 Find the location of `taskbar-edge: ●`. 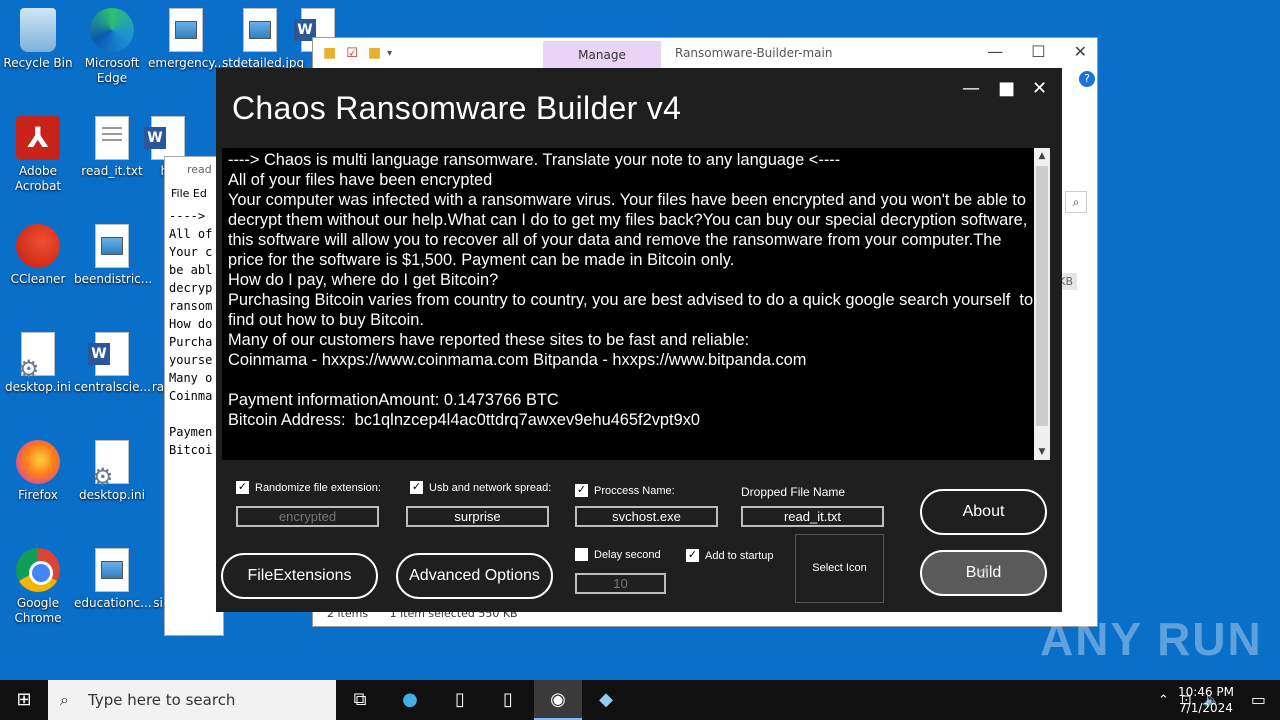

taskbar-edge: ● is located at coordinates (410, 700).